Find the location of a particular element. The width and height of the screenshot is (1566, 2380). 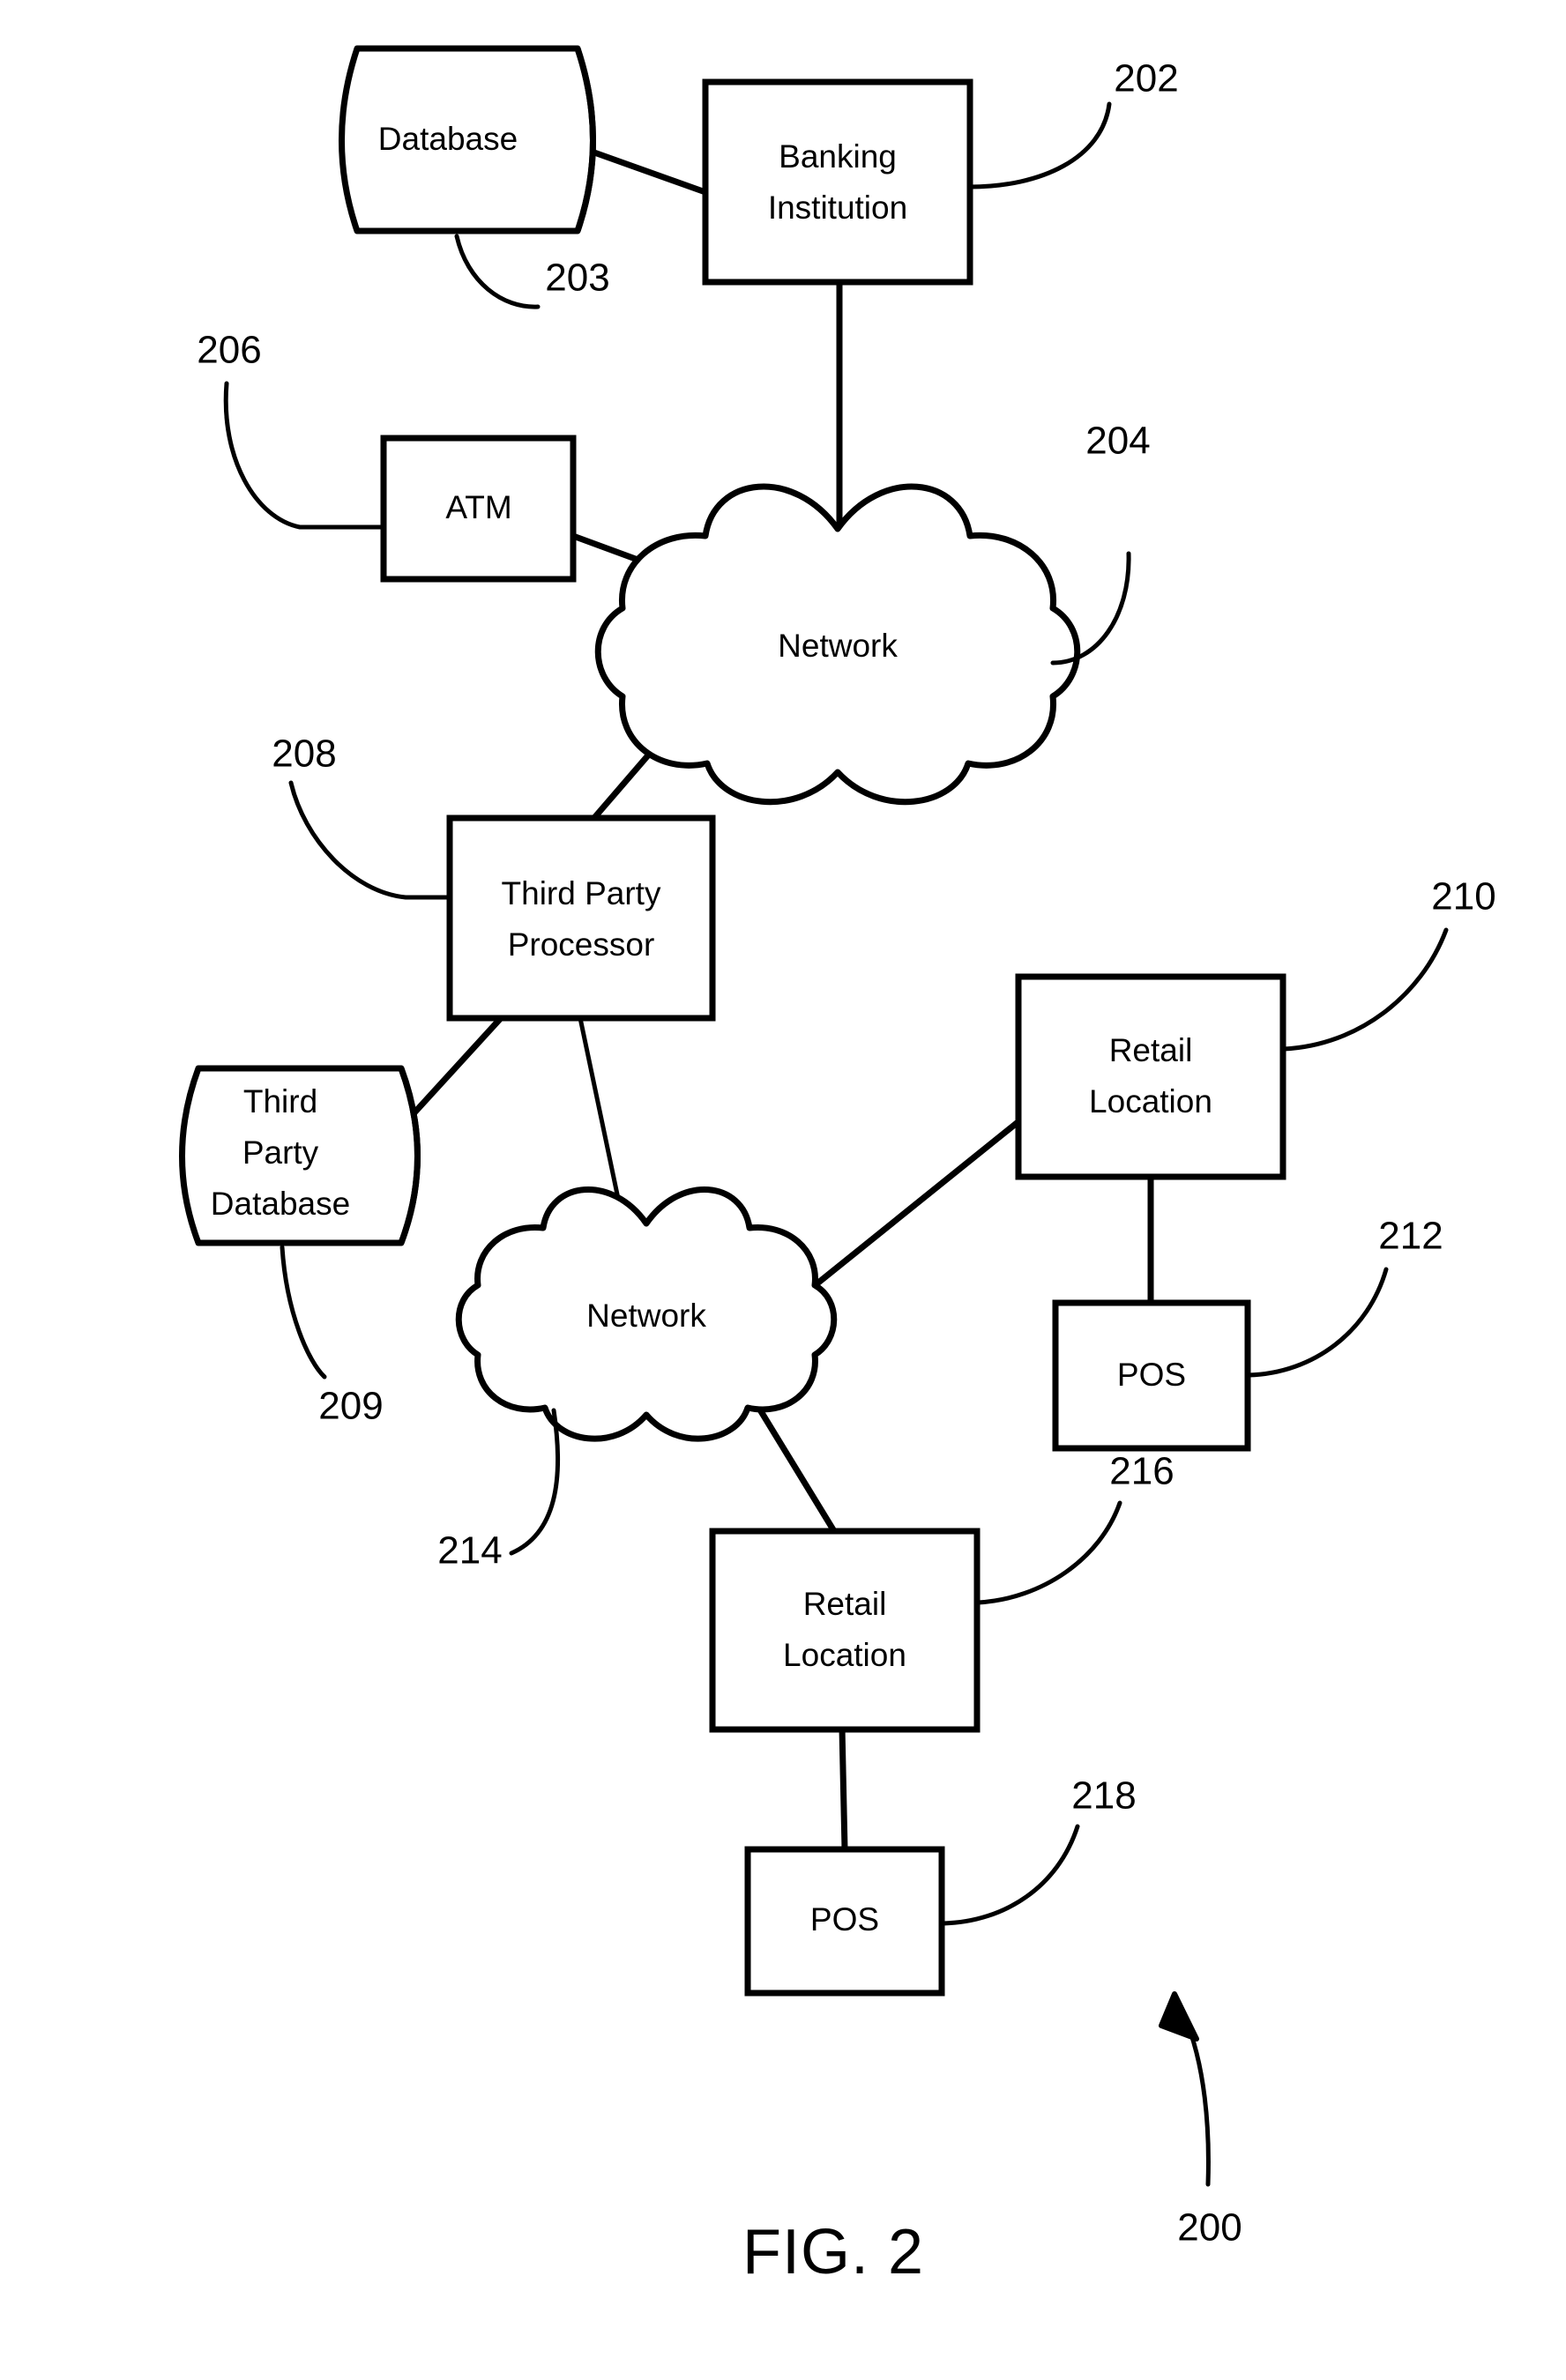

node-database: Database is located at coordinates (468, 139).